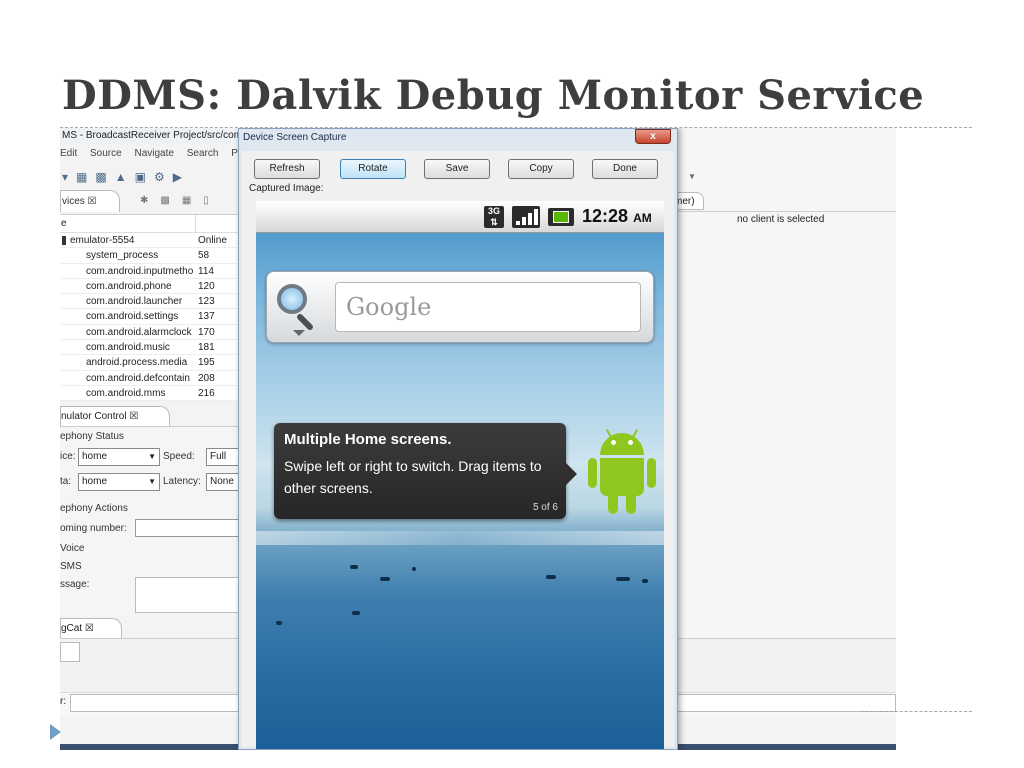 The width and height of the screenshot is (1024, 768). What do you see at coordinates (460, 217) in the screenshot?
I see `status-bar: 3G ⇅ 12:28 AM` at bounding box center [460, 217].